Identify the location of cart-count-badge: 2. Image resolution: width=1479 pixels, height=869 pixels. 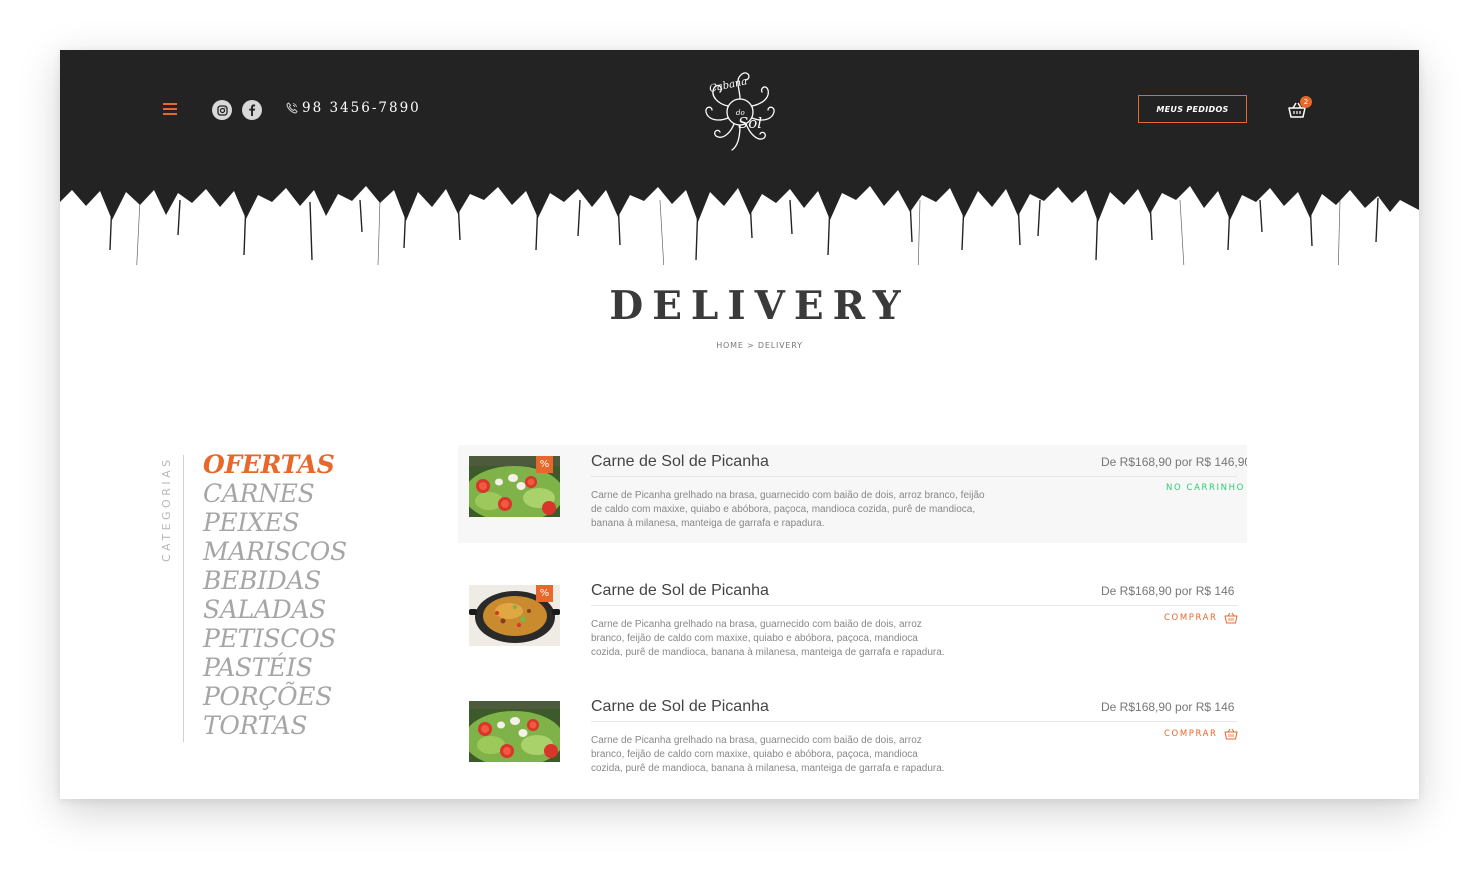
(1306, 102).